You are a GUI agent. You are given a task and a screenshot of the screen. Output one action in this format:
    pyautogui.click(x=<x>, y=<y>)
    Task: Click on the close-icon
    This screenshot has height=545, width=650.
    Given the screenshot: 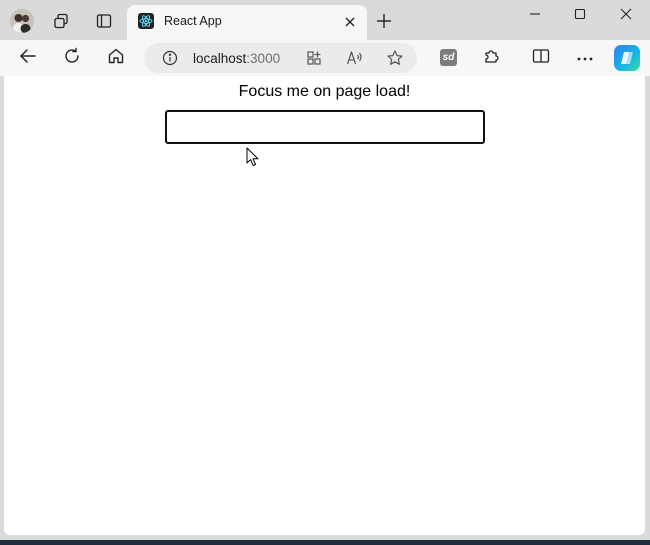 What is the action you would take?
    pyautogui.click(x=350, y=22)
    